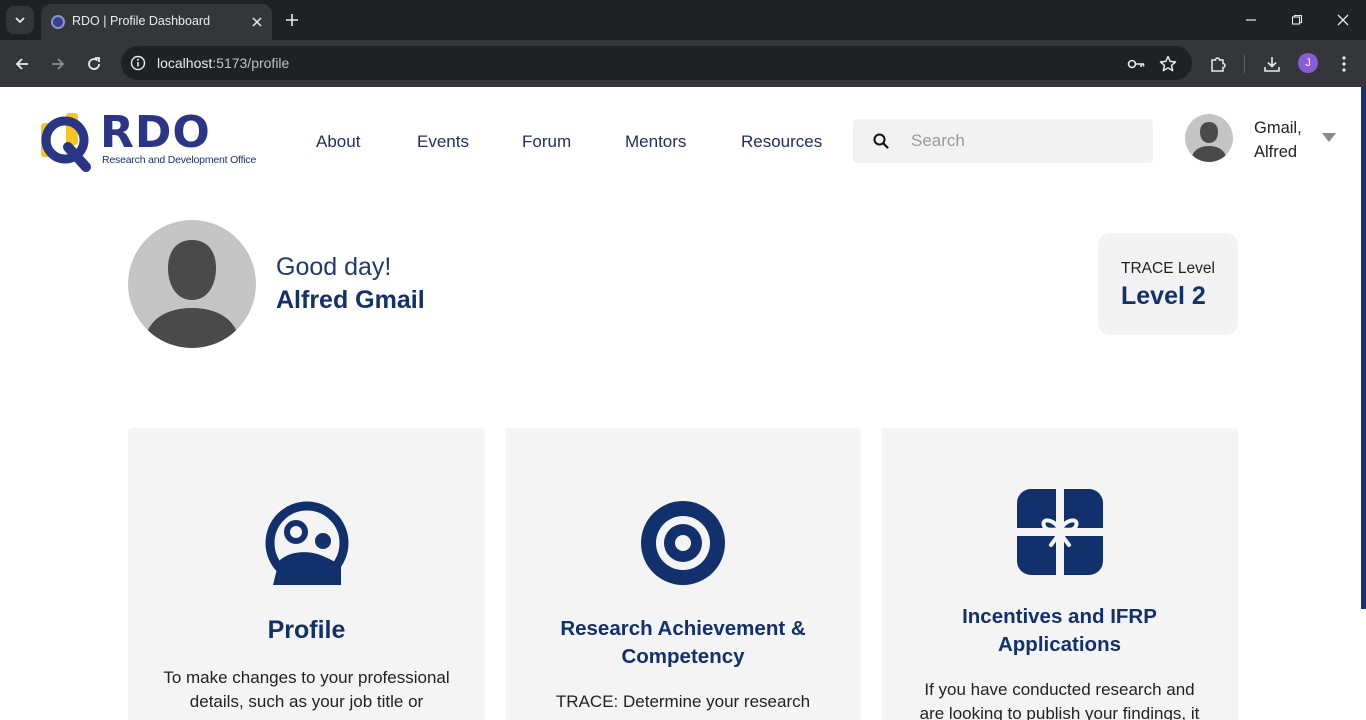 This screenshot has width=1366, height=720. I want to click on restore-icon, so click(1297, 19).